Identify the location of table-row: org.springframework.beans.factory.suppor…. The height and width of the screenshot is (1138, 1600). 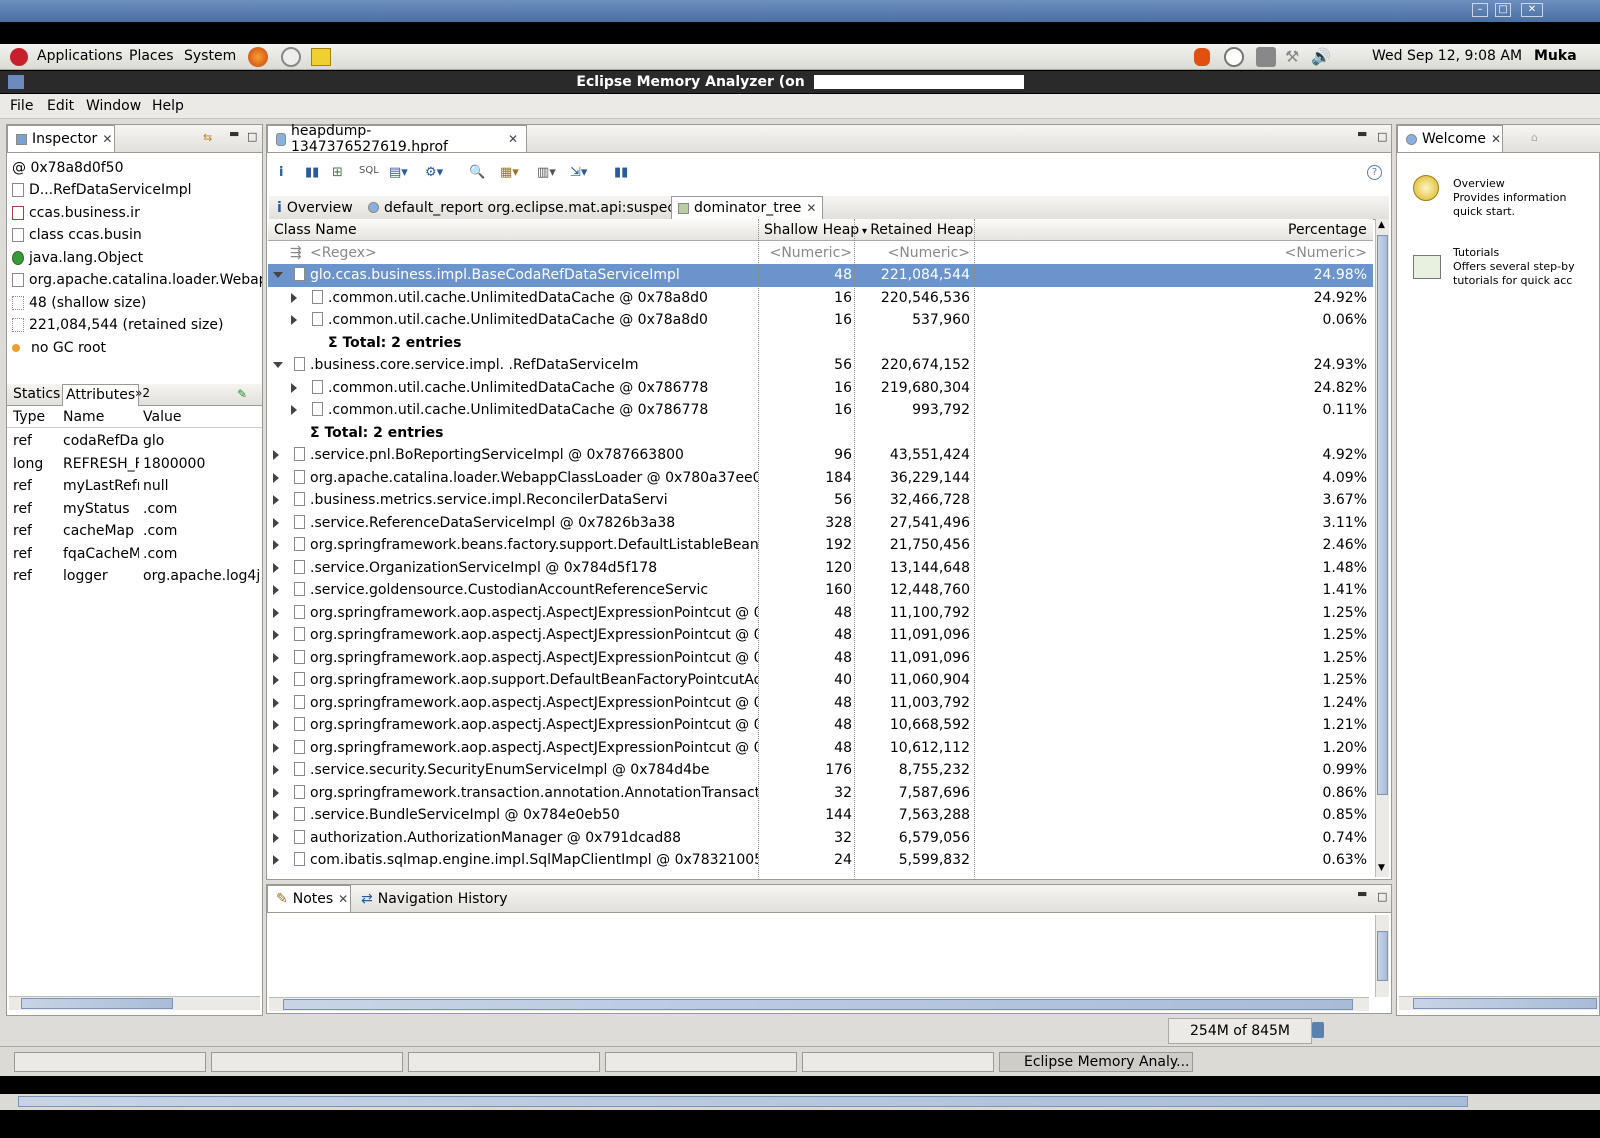
(820, 545).